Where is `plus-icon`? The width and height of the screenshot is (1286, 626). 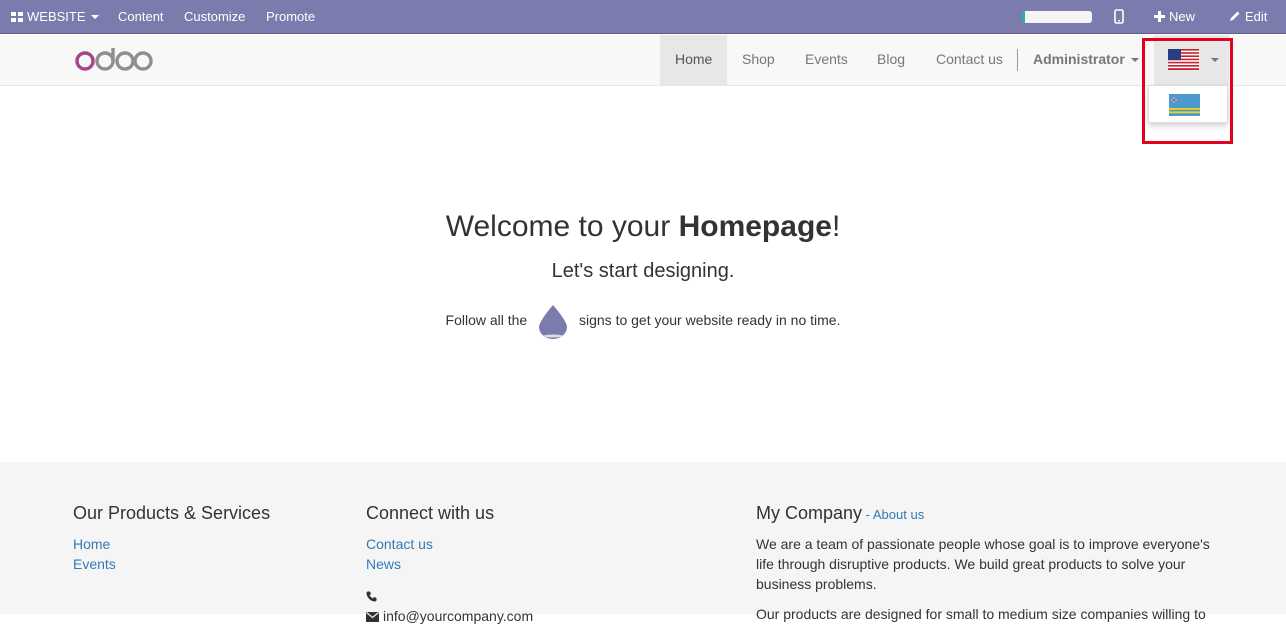 plus-icon is located at coordinates (1159, 16).